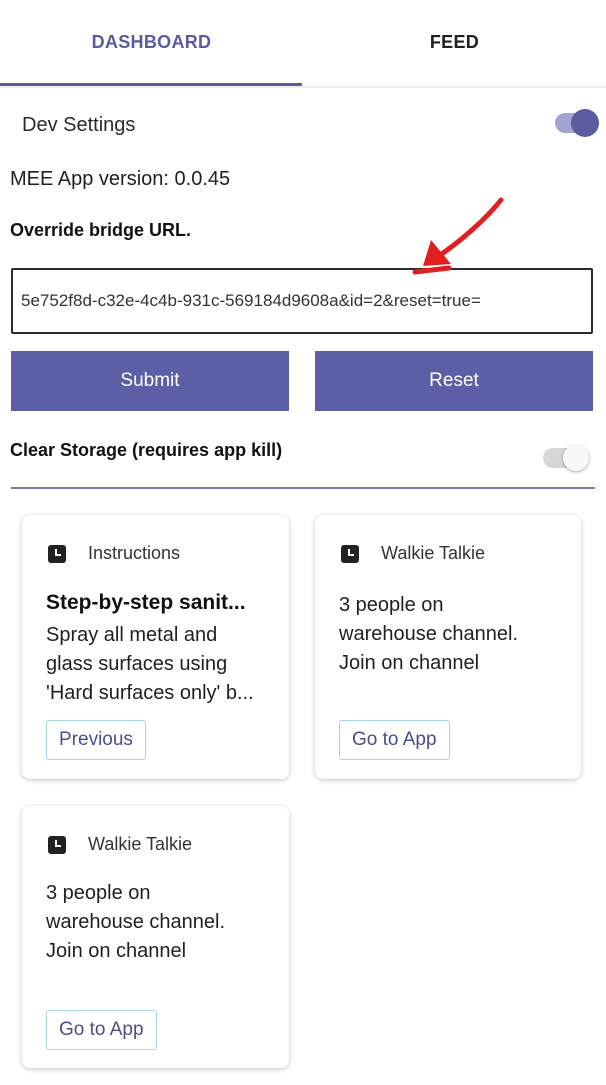 The image size is (606, 1085). Describe the element at coordinates (132, 635) in the screenshot. I see `card-body-line: Spray all metal and` at that location.